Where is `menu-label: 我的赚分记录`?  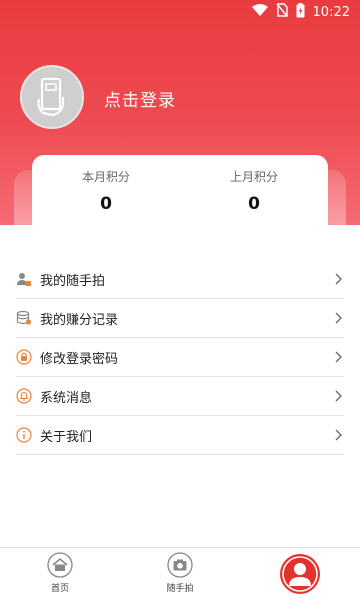 menu-label: 我的赚分记录 is located at coordinates (79, 320).